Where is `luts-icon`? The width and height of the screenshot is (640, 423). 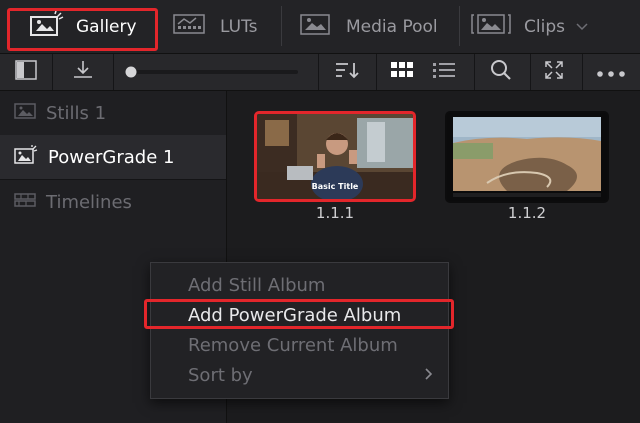
luts-icon is located at coordinates (190, 26).